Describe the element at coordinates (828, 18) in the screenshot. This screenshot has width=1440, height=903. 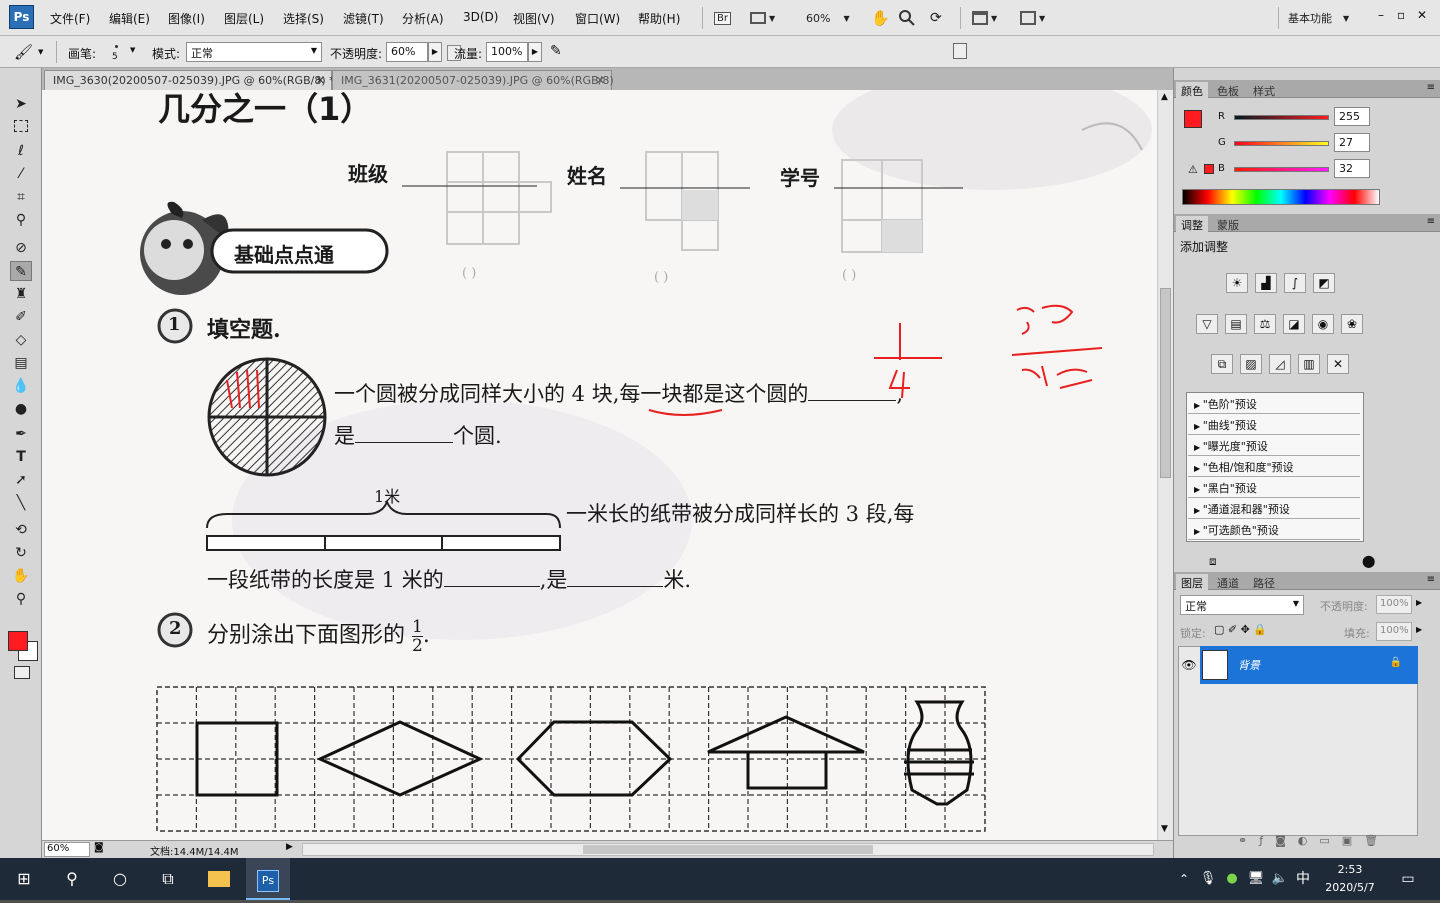
I see `zoom-dropdown: 60% ▼` at that location.